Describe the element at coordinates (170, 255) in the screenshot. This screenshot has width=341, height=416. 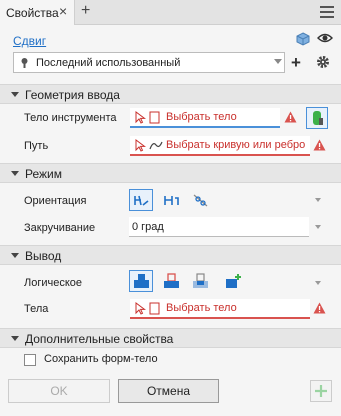
I see `section-output: Вывод` at that location.